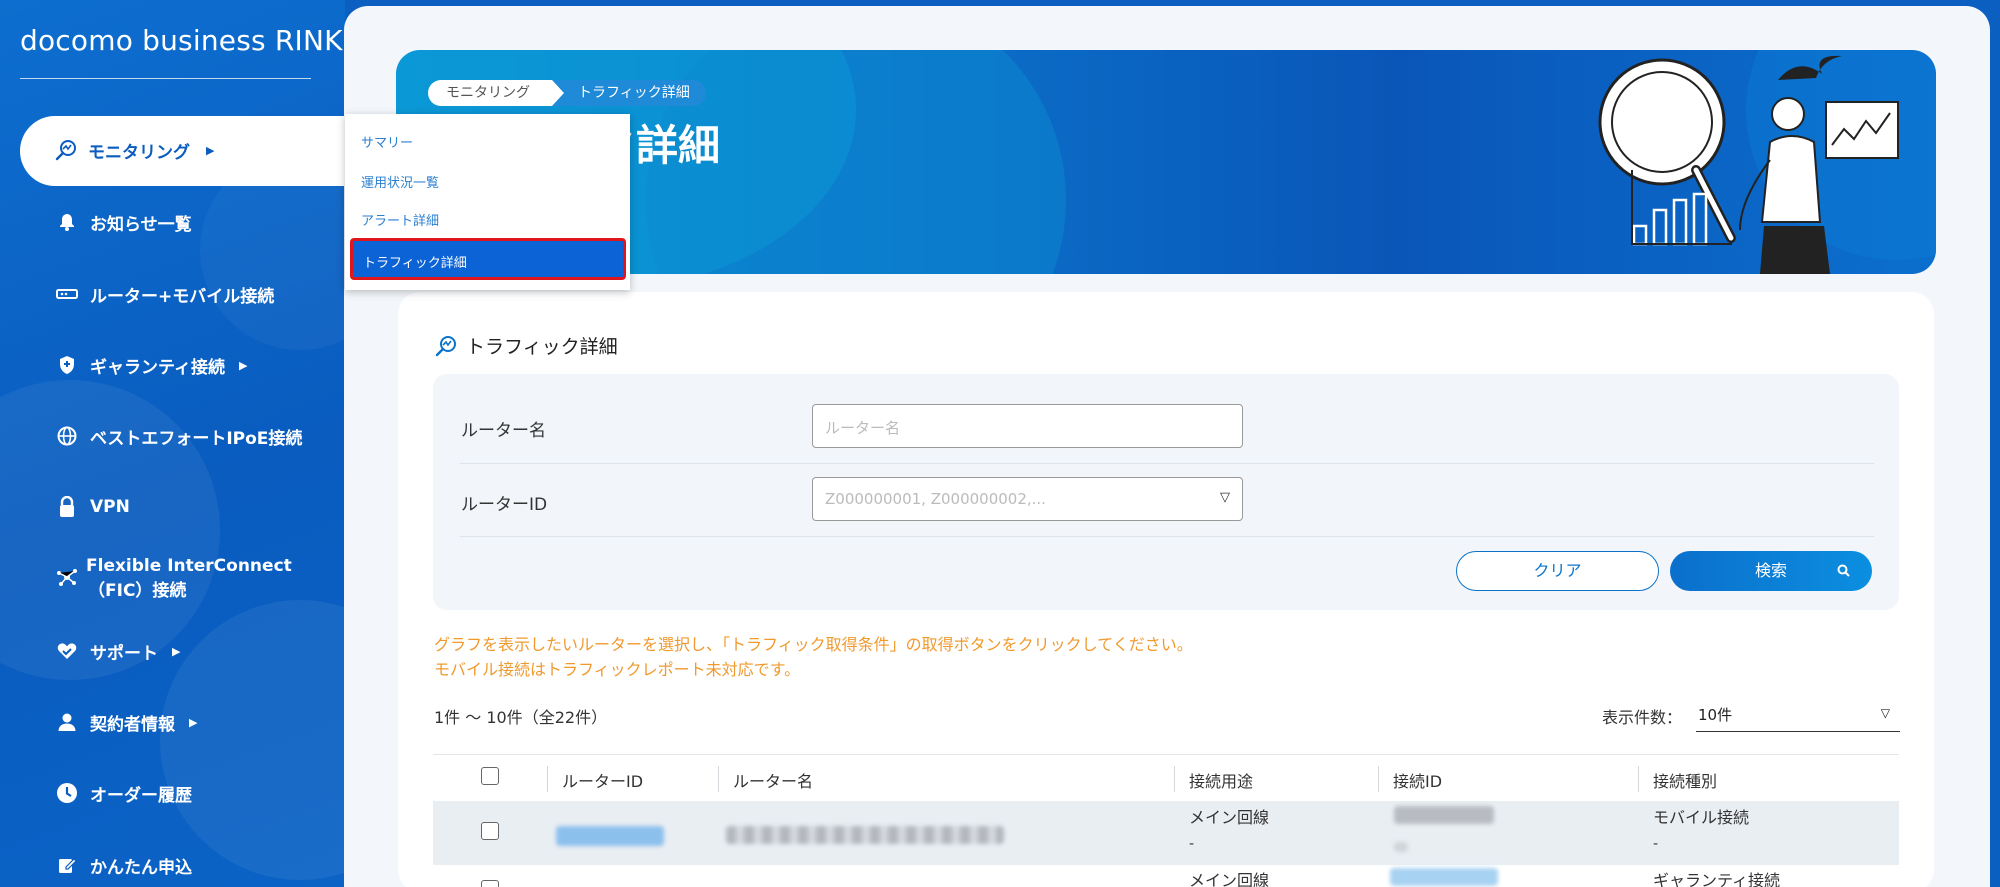  What do you see at coordinates (1401, 847) in the screenshot?
I see `connection-id-sub-cell` at bounding box center [1401, 847].